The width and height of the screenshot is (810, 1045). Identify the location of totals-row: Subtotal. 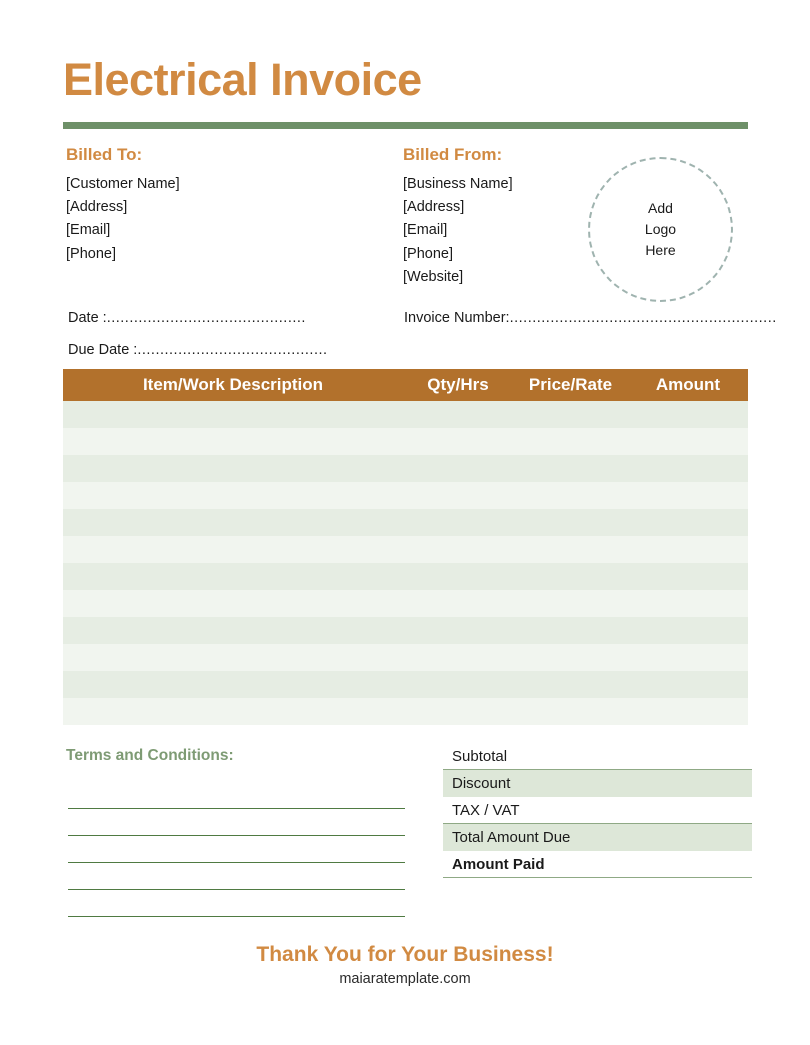
(597, 756).